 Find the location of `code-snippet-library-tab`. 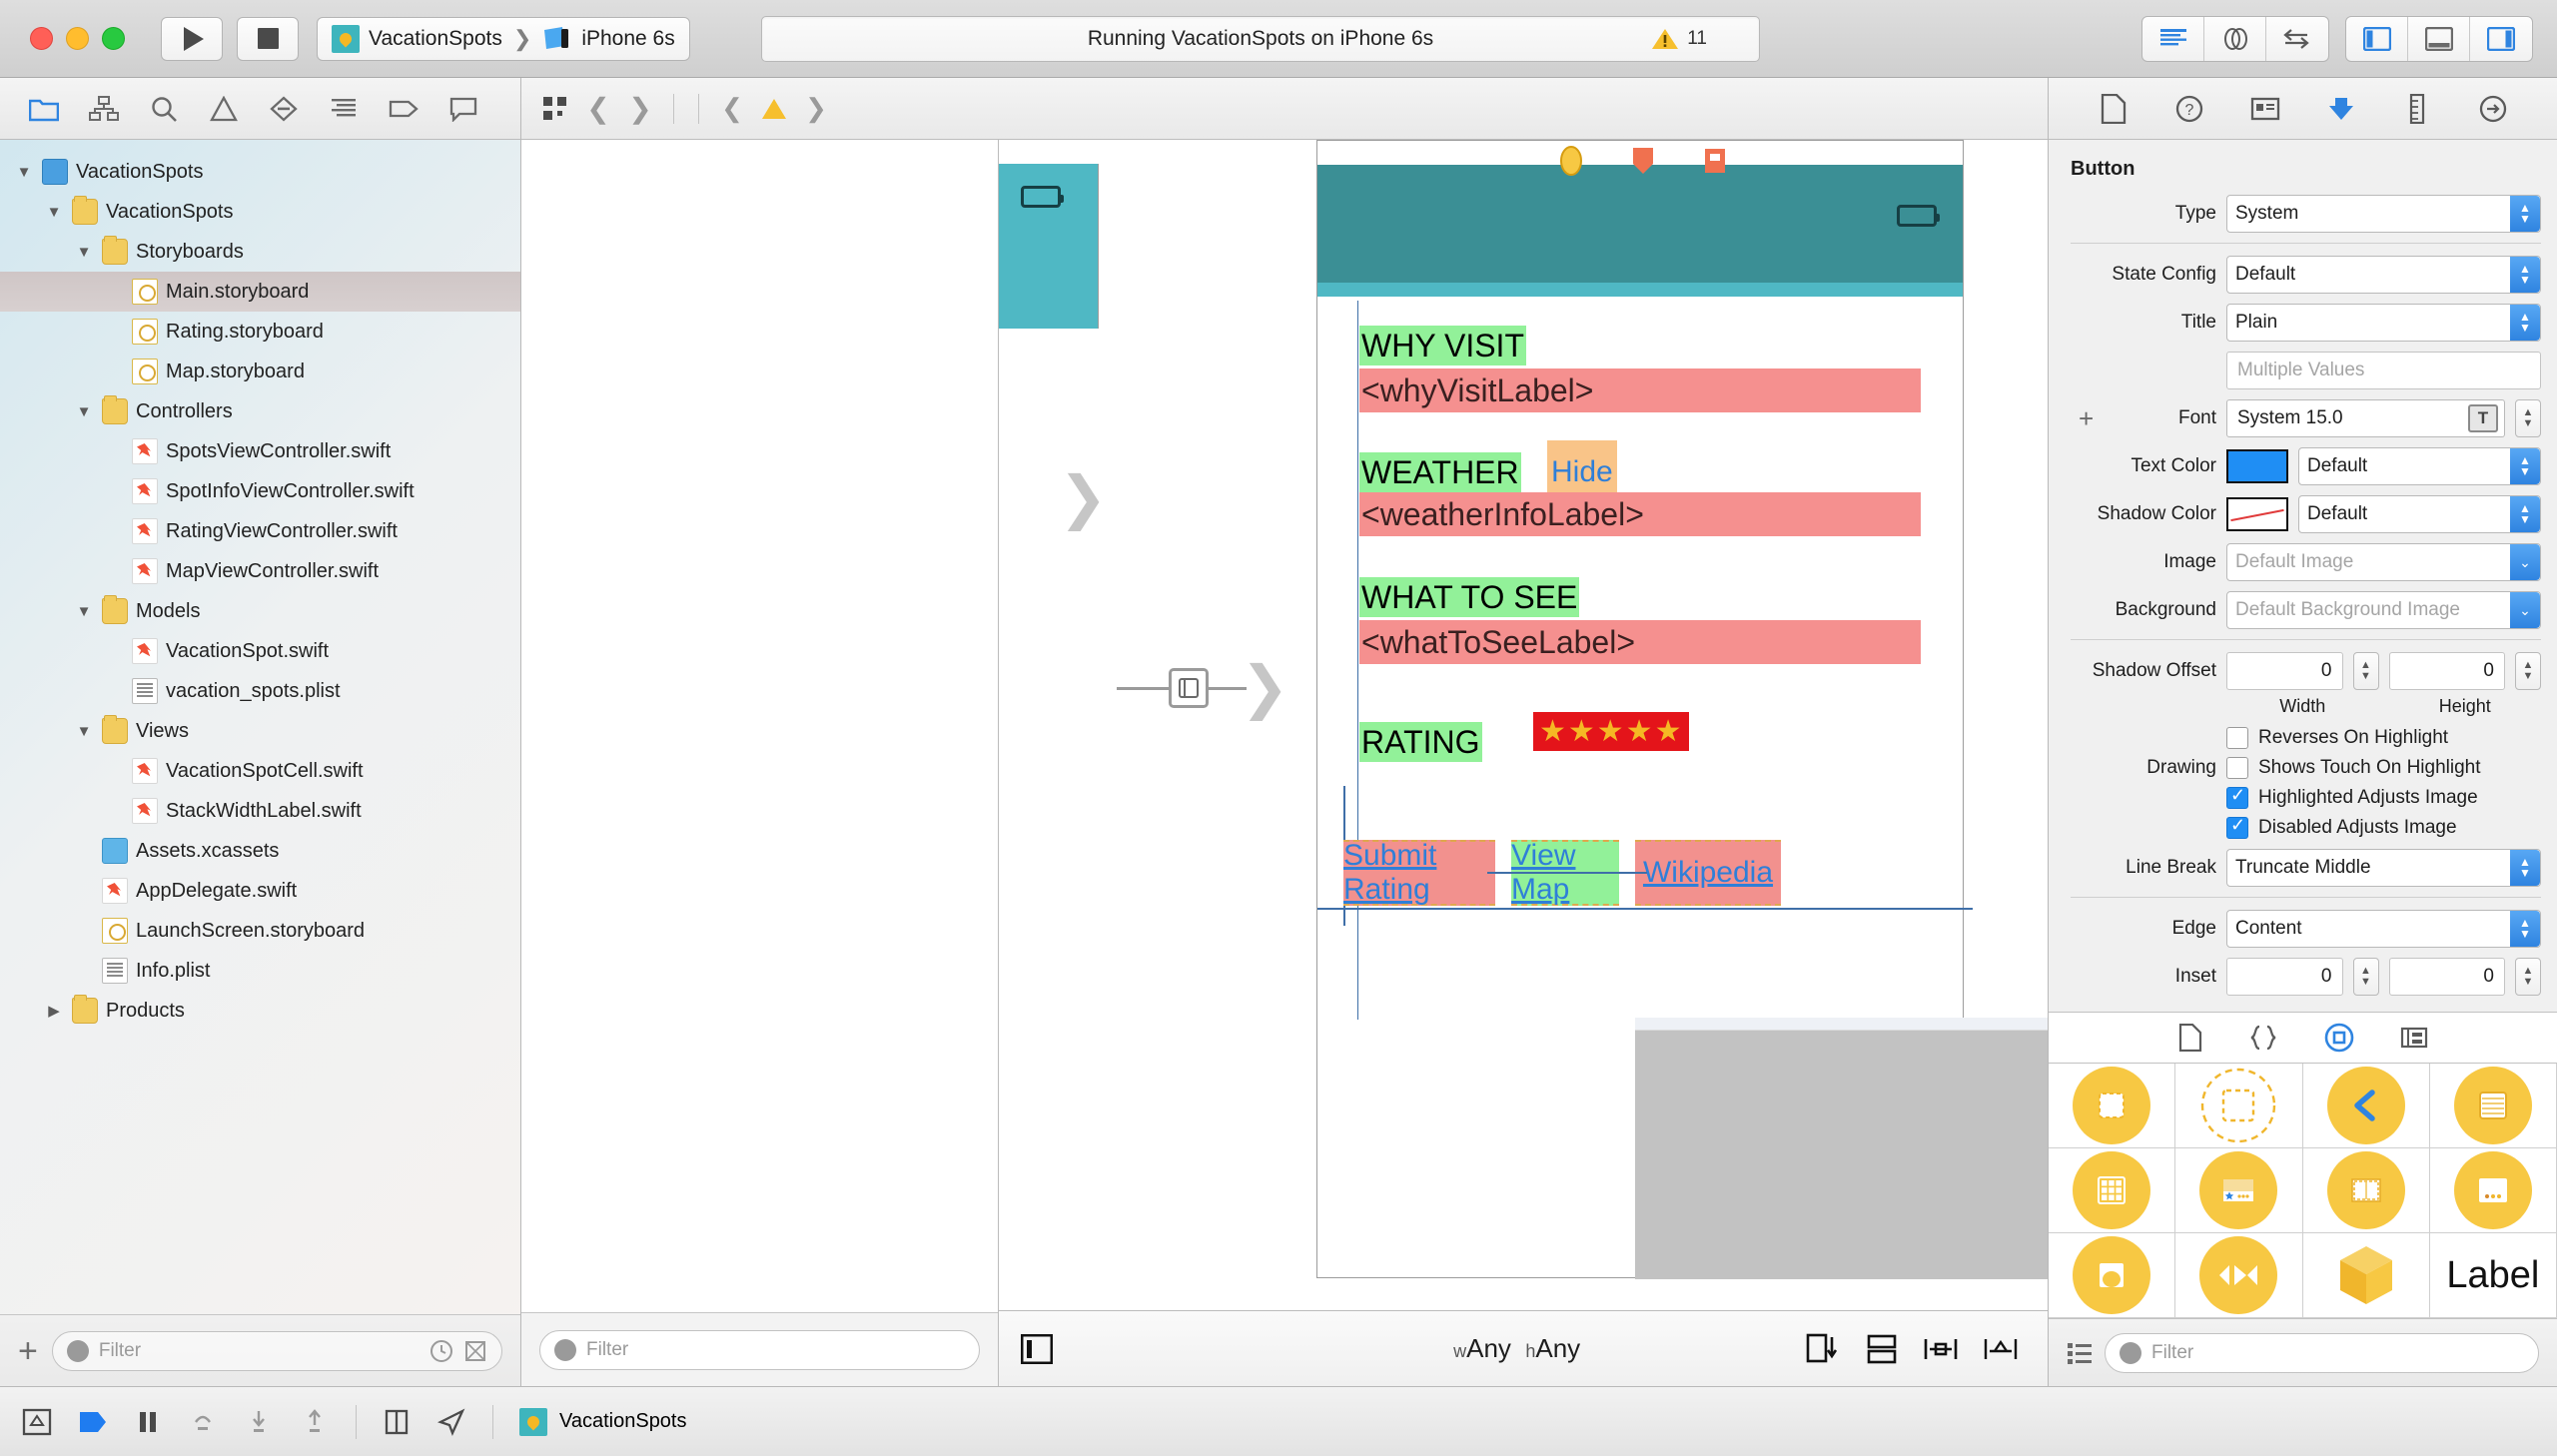

code-snippet-library-tab is located at coordinates (2263, 1038).